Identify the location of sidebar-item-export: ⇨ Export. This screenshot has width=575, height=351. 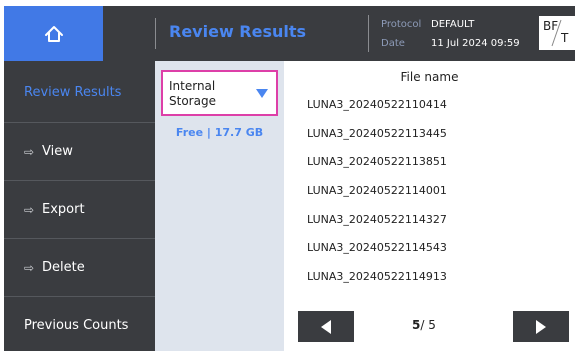
(79, 209).